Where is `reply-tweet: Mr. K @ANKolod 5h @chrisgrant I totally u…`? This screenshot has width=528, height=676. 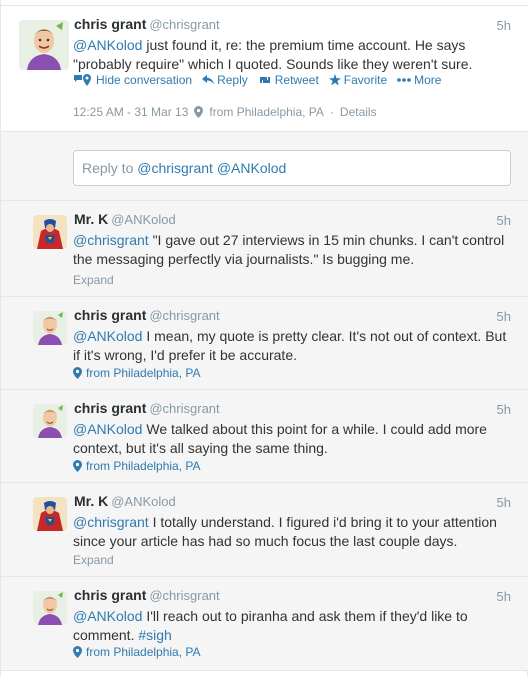 reply-tweet: Mr. K @ANKolod 5h @chrisgrant I totally u… is located at coordinates (264, 530).